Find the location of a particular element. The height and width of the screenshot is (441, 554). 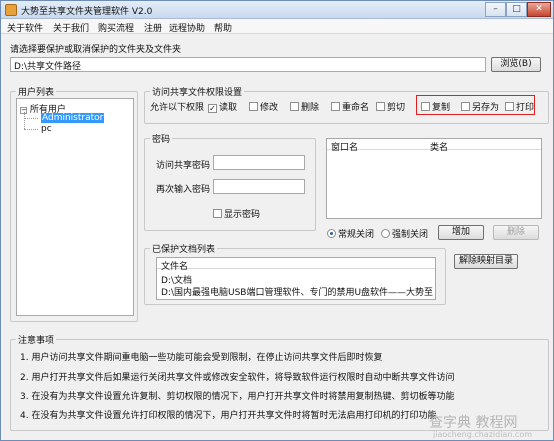

mode-normal-radio: 常规关闭 is located at coordinates (350, 233).